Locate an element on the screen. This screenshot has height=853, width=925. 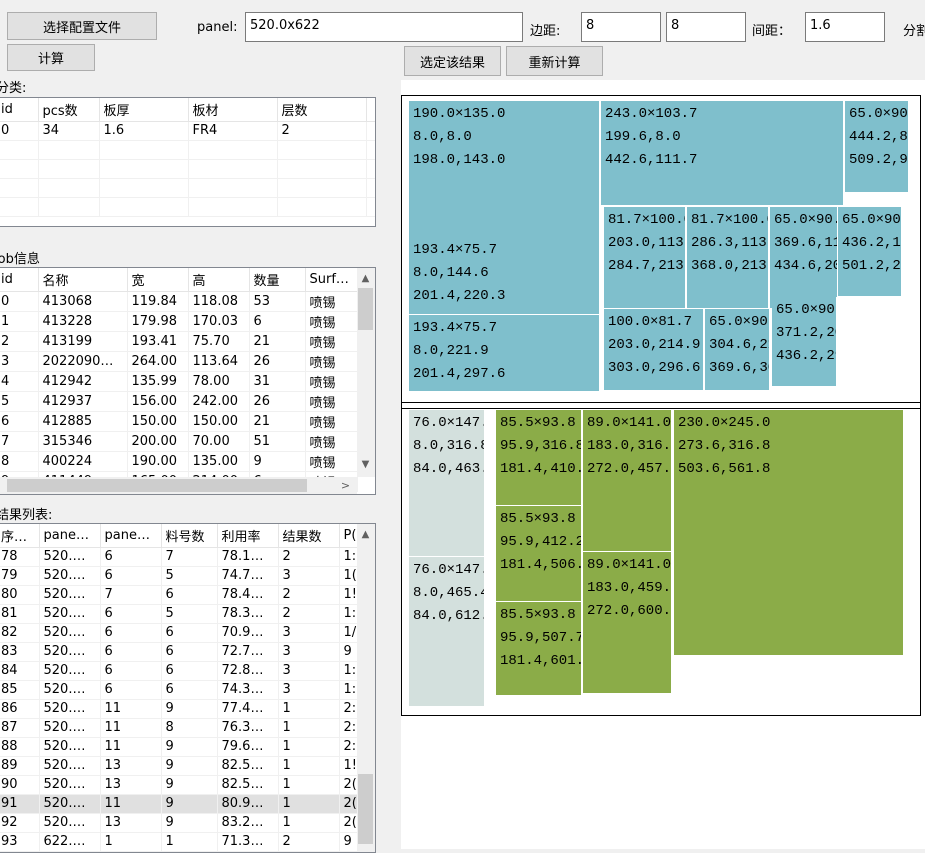
table-row: 80 520.… 7 6 78.4… 2 1! is located at coordinates (182, 595).